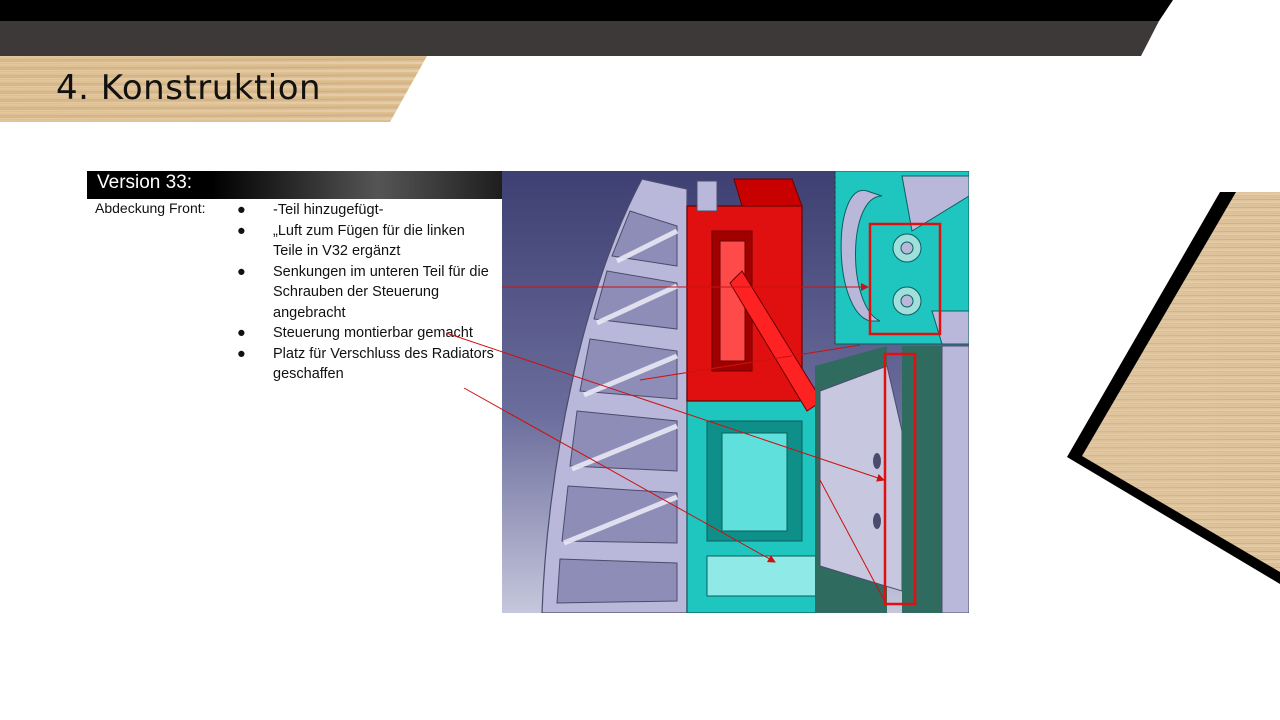  I want to click on slide-title: 4. Konstruktion, so click(189, 88).